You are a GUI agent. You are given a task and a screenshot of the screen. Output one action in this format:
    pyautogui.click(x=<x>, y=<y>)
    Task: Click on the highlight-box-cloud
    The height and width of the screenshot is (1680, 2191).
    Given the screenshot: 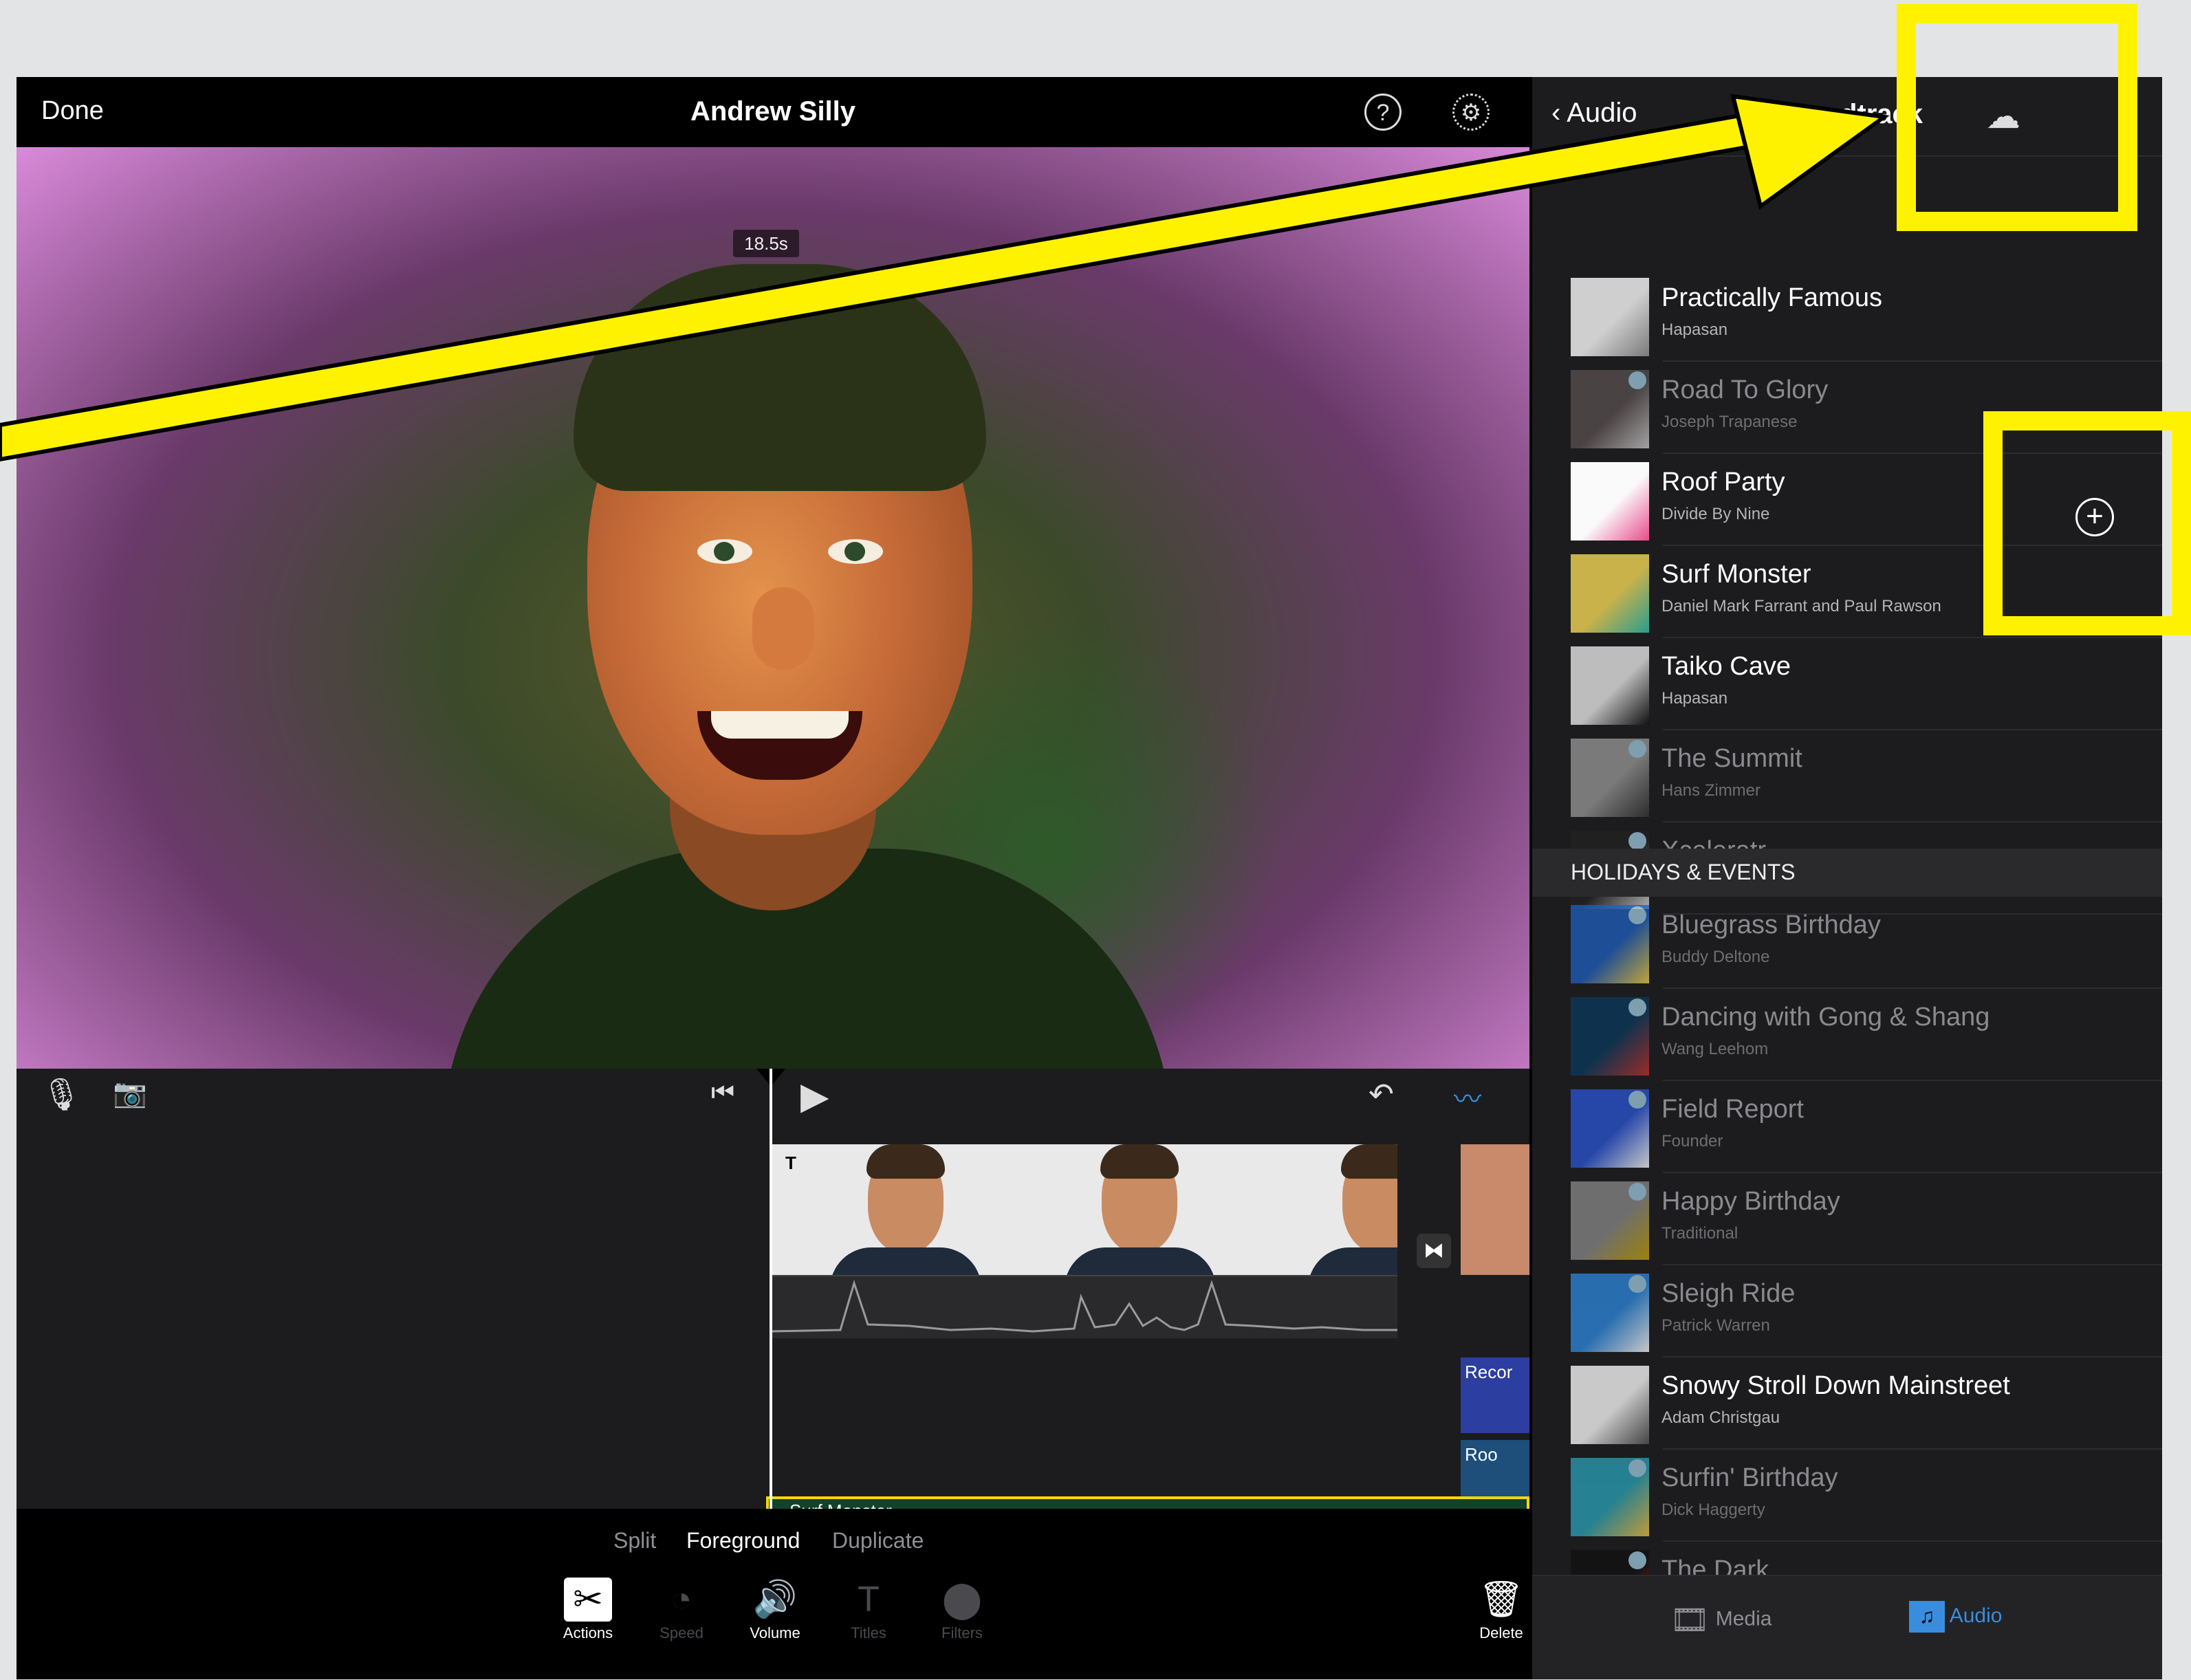 What is the action you would take?
    pyautogui.click(x=2017, y=117)
    